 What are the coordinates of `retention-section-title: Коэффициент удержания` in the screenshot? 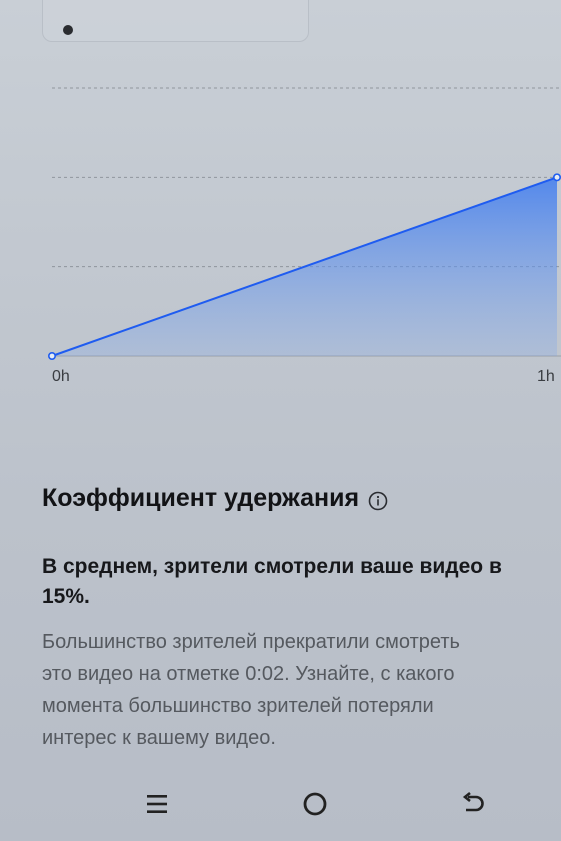 It's located at (301, 498).